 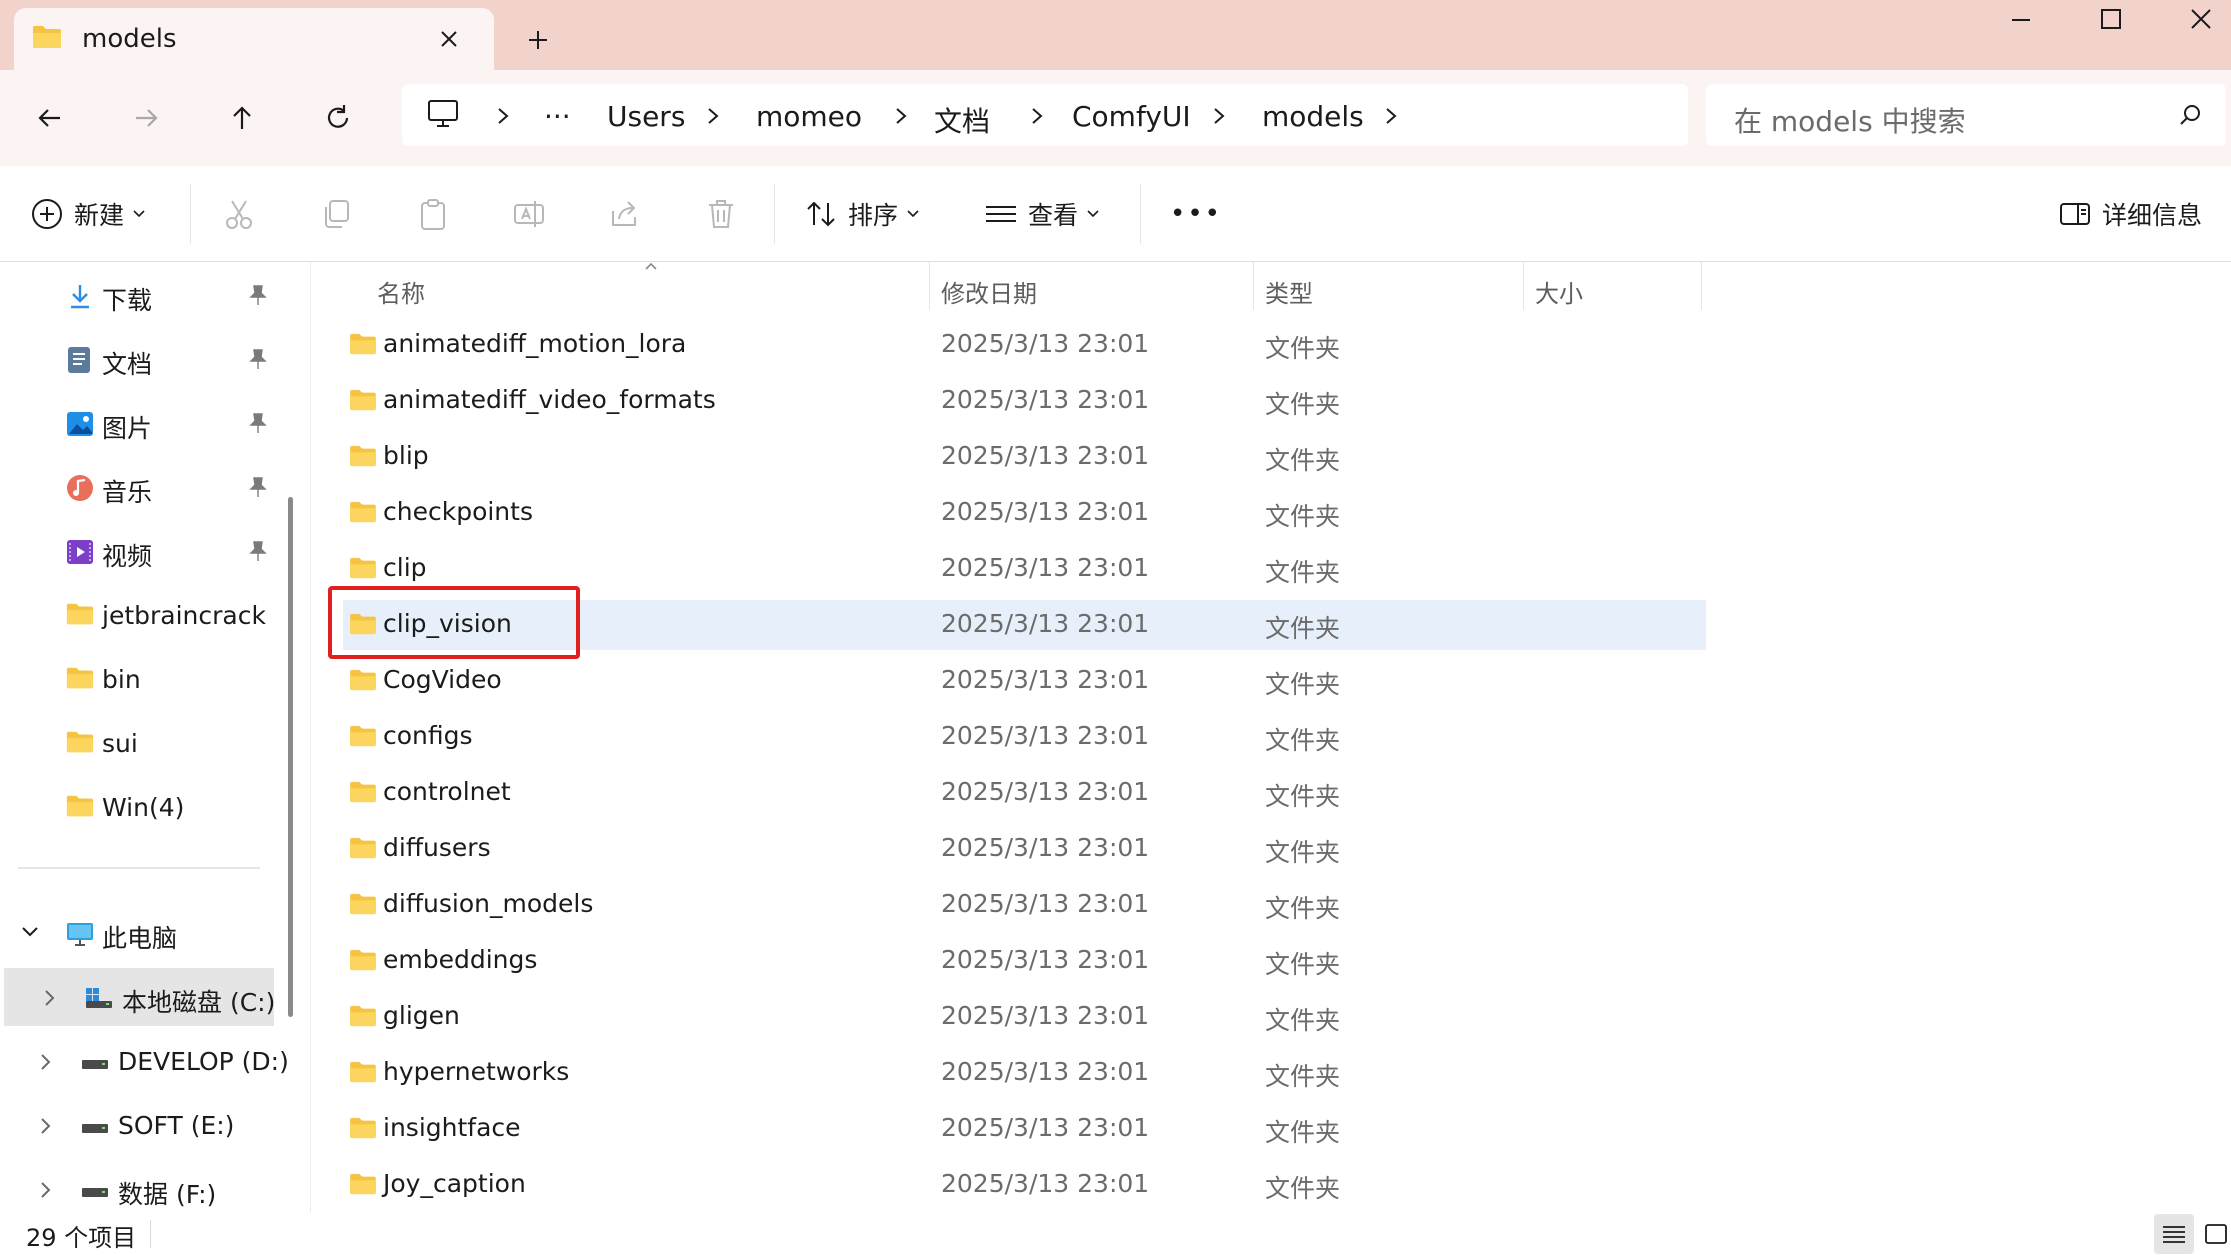 I want to click on column-size: 大小, so click(x=1559, y=291).